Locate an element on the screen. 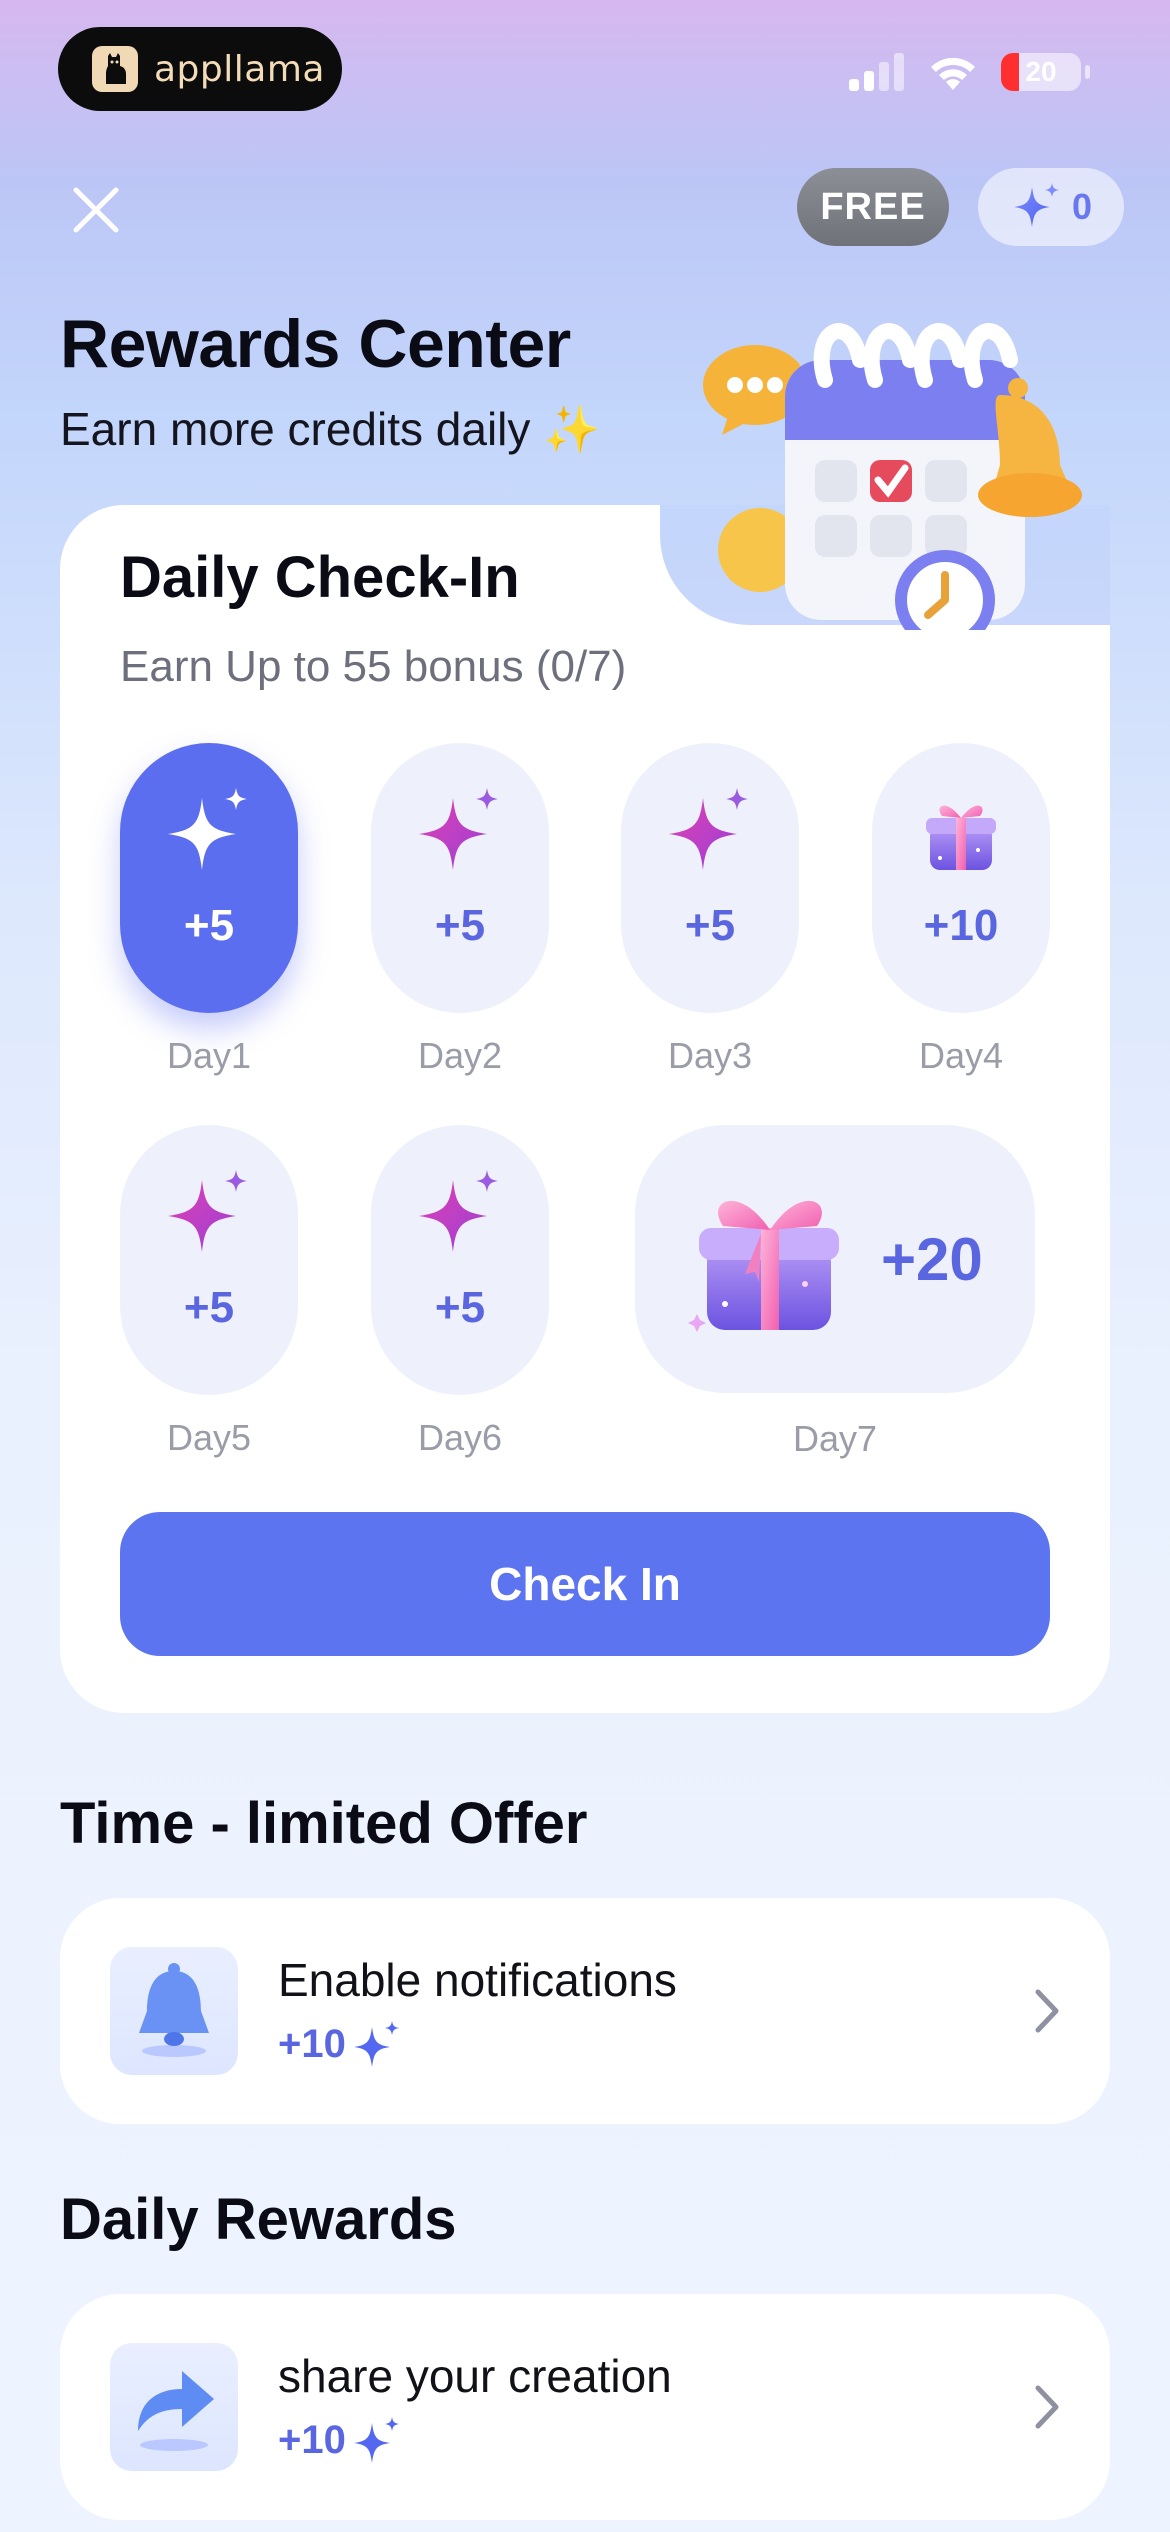 The height and width of the screenshot is (2532, 1170). brand-pill: appllama is located at coordinates (200, 69).